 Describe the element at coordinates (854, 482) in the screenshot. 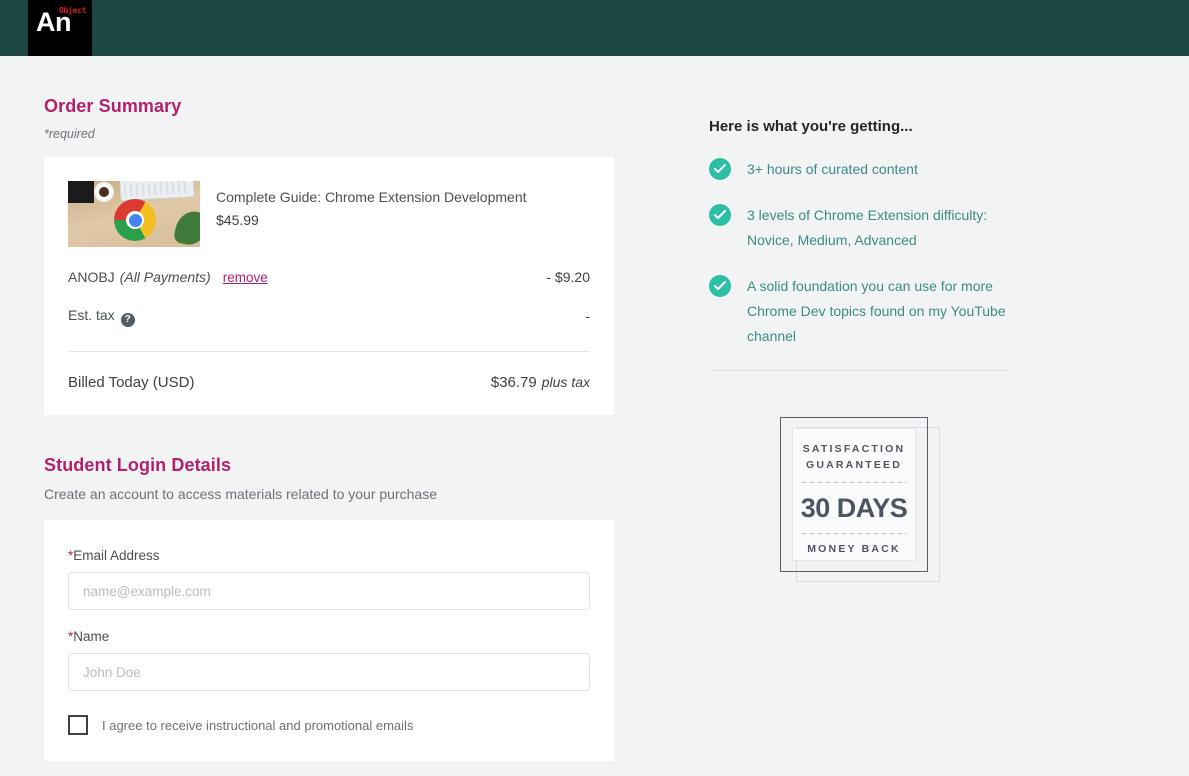

I see `badge-rule-top` at that location.